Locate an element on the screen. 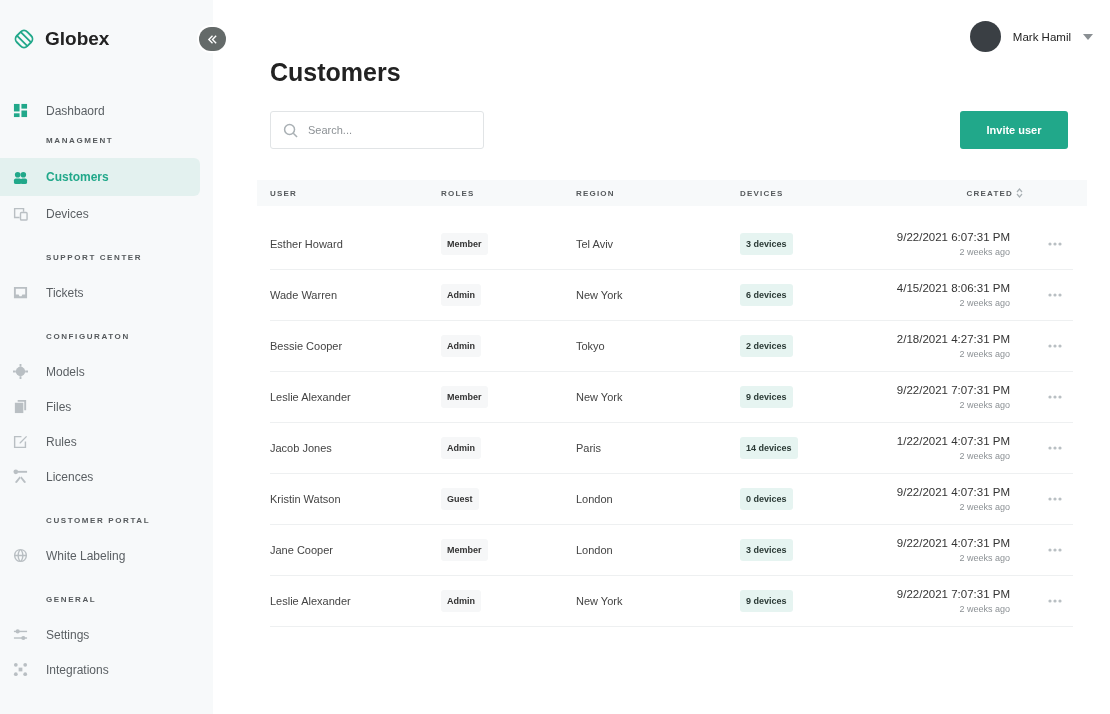  table-cell-text: Tokyo is located at coordinates (591, 346).